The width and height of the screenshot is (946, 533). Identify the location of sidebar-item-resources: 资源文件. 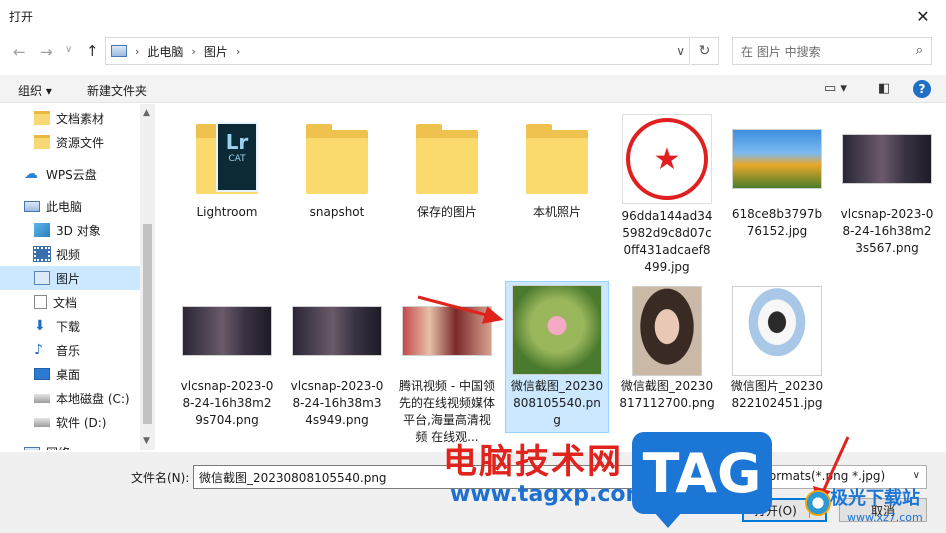
(70, 142).